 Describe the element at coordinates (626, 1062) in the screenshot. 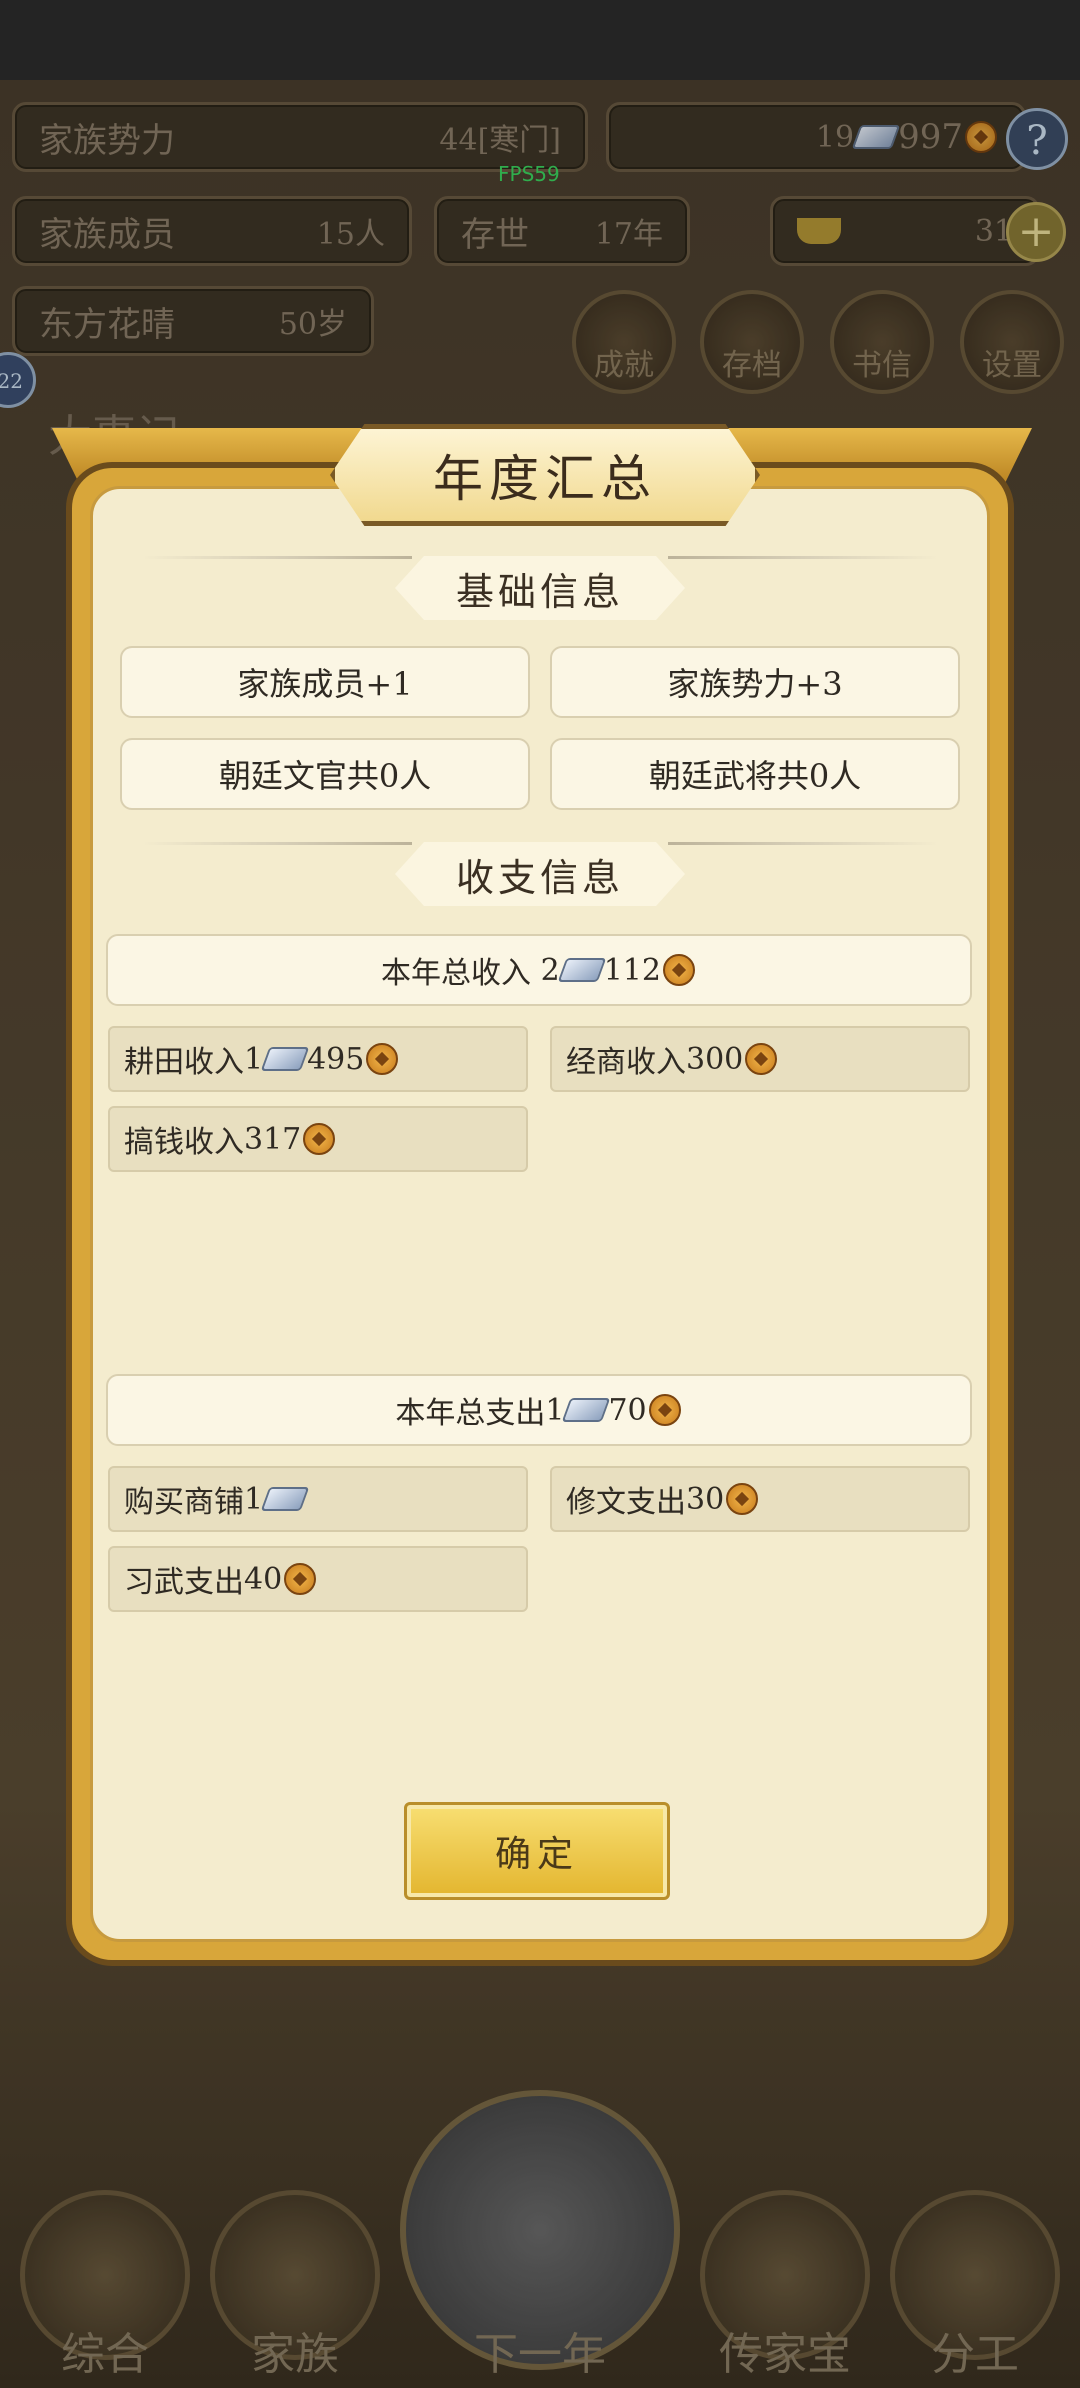

I see `income-item-label: 经商收入` at that location.